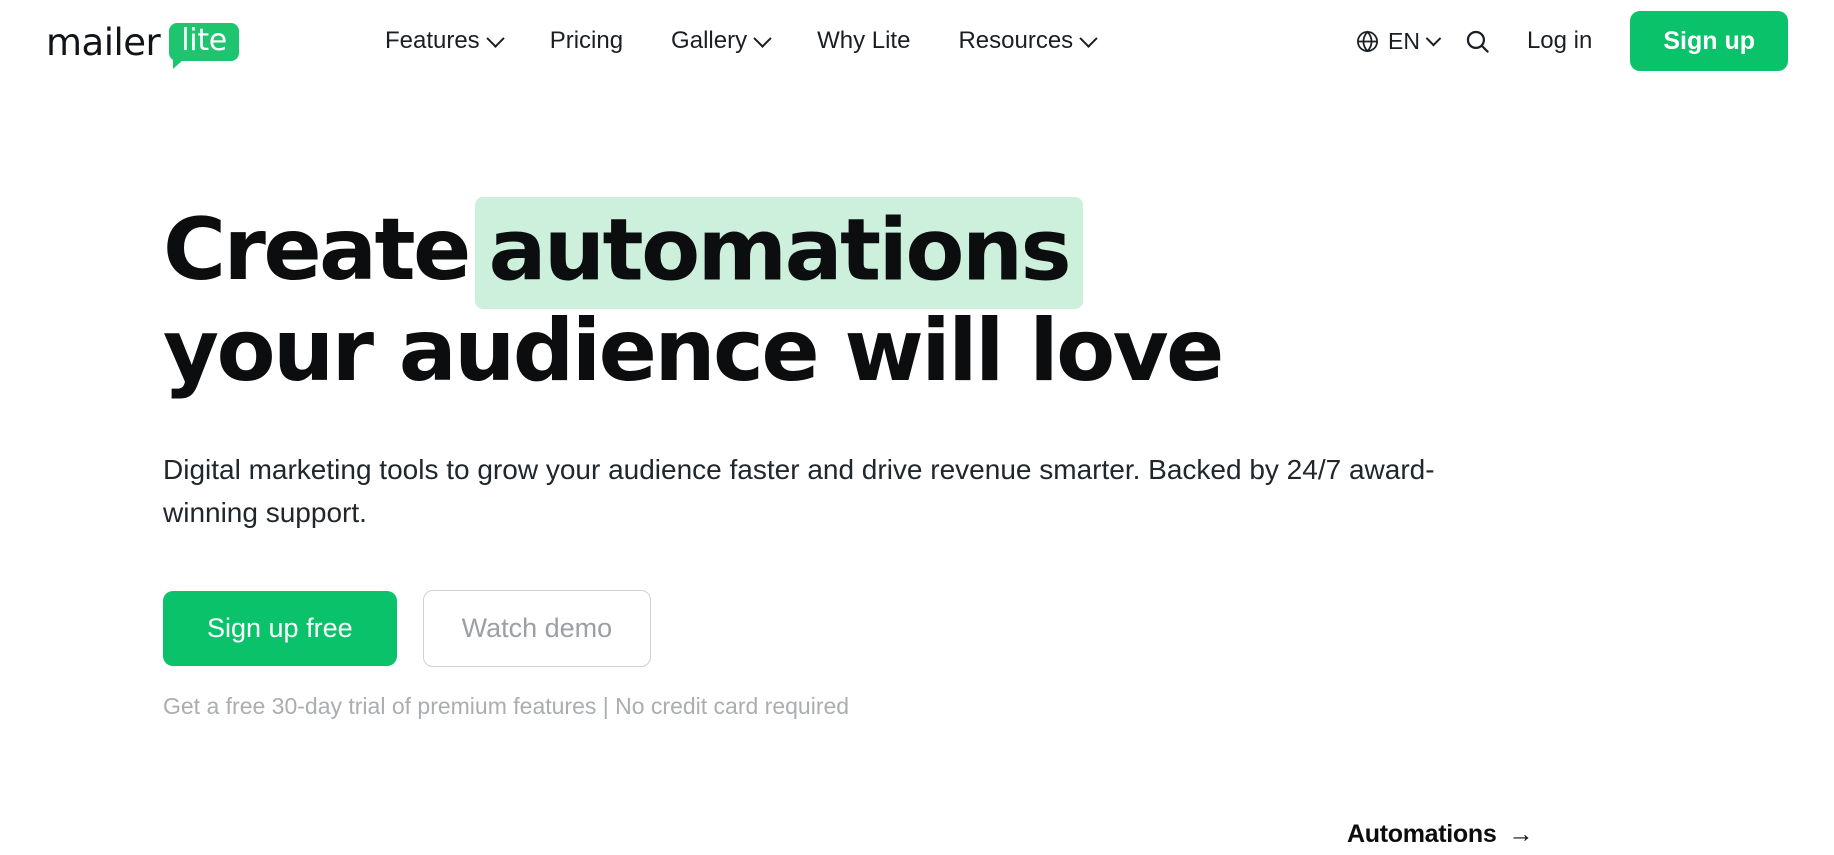 Image resolution: width=1834 pixels, height=855 pixels. I want to click on headline-line2: your audience will love, so click(693, 350).